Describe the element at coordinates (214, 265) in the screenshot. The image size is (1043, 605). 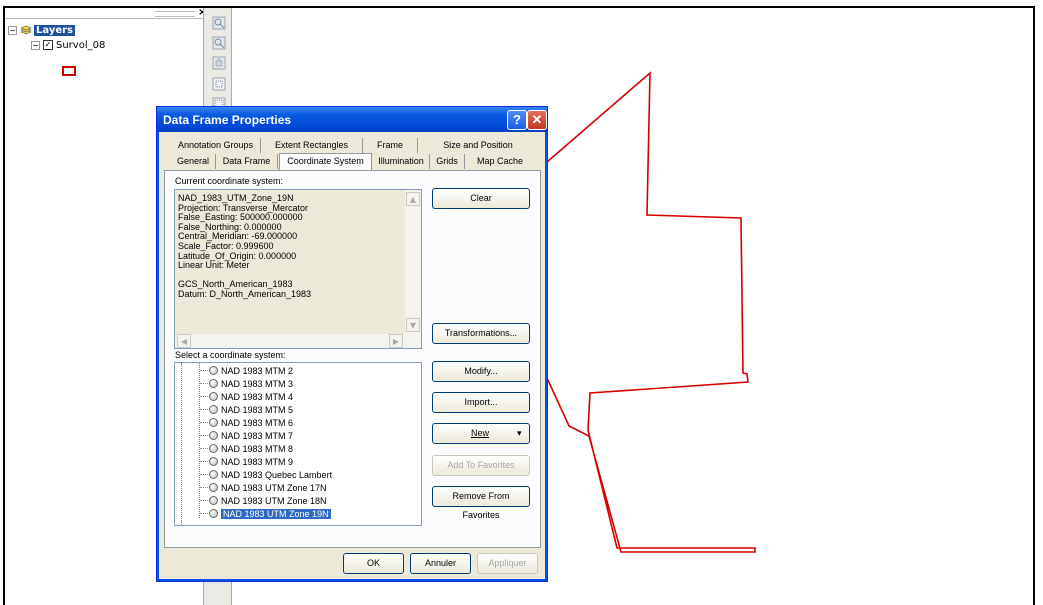
I see `info-line: Linear Unit: Meter` at that location.